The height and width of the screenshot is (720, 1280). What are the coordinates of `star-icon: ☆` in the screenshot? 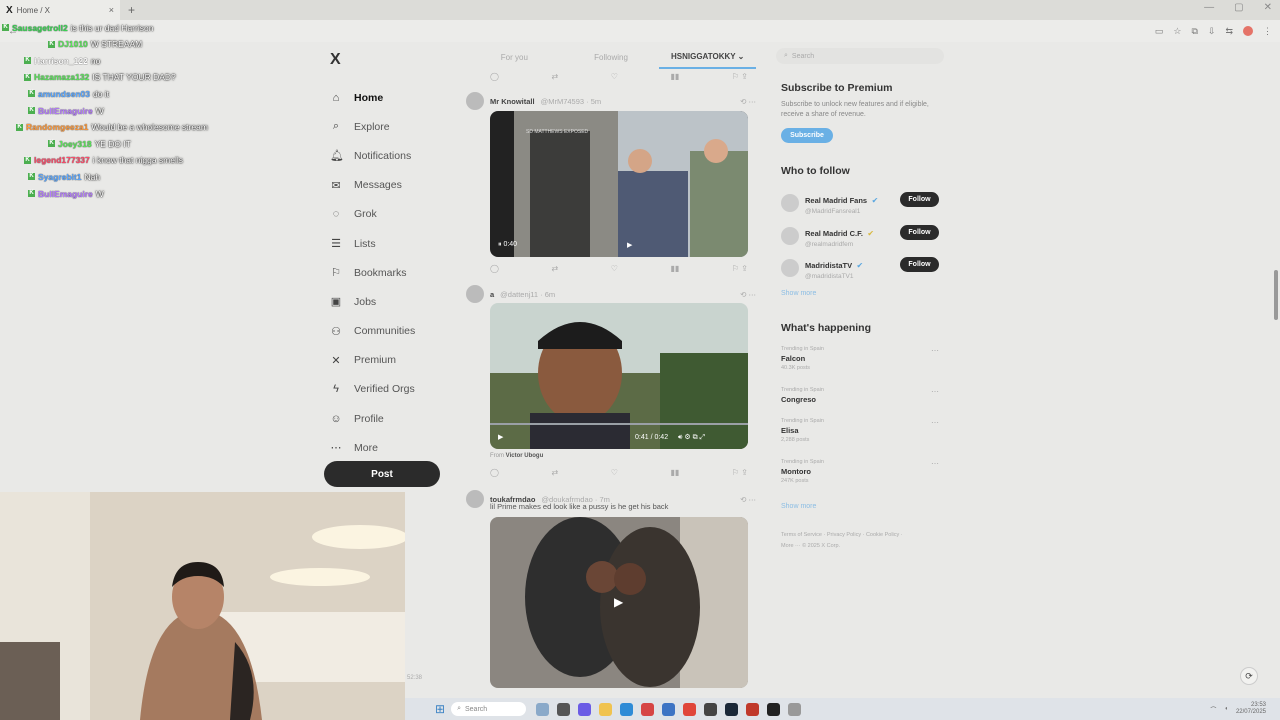 It's located at (1177, 31).